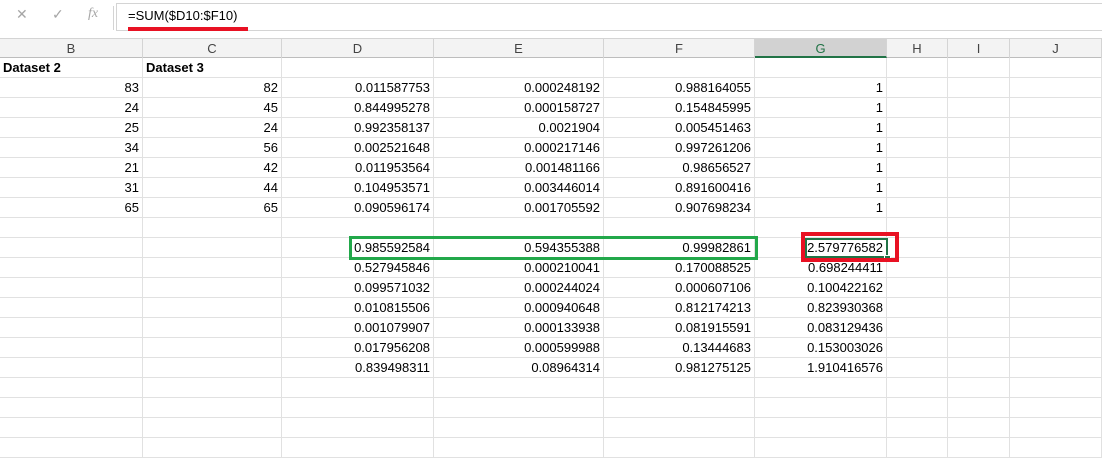  I want to click on cell-f: 0.170088525, so click(679, 268).